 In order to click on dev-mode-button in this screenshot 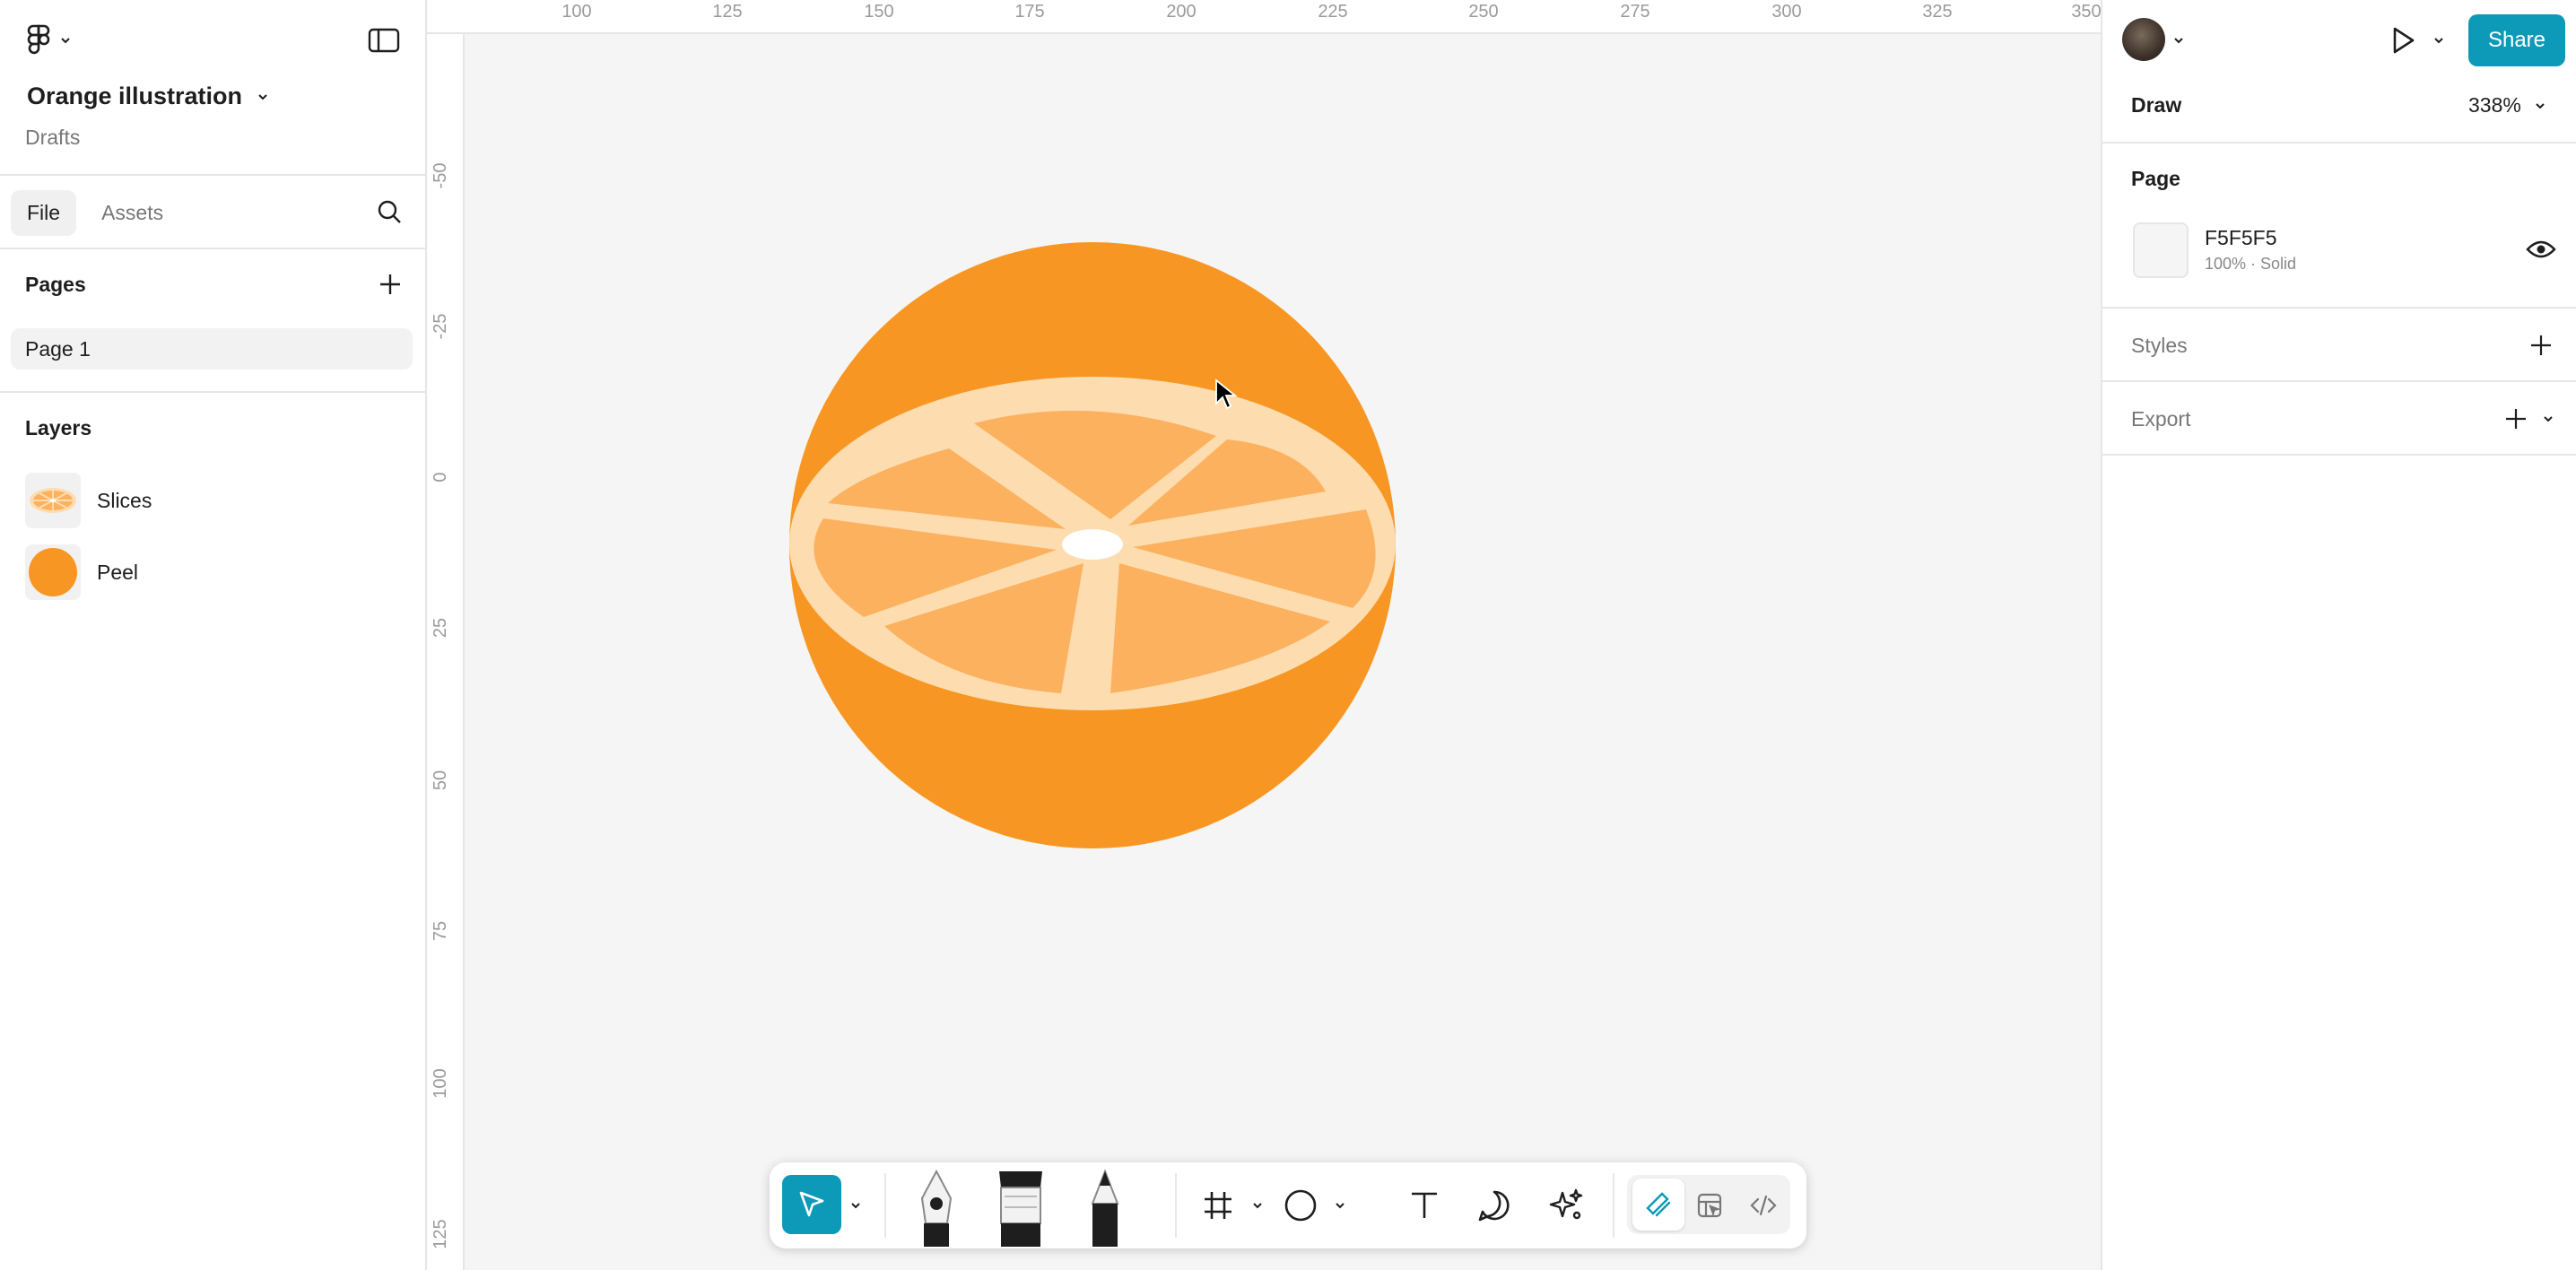, I will do `click(1763, 1205)`.